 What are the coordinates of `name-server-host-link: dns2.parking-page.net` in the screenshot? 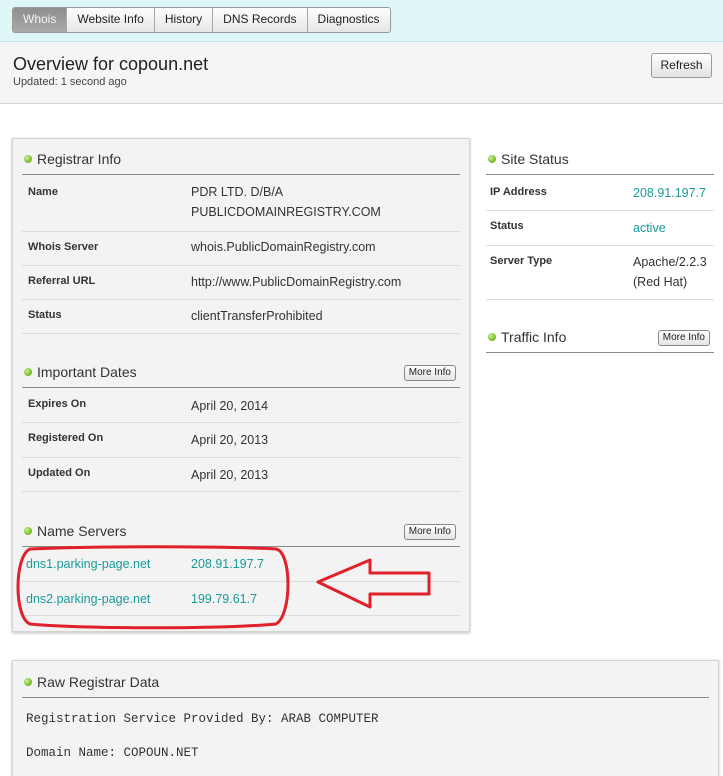 It's located at (88, 599).